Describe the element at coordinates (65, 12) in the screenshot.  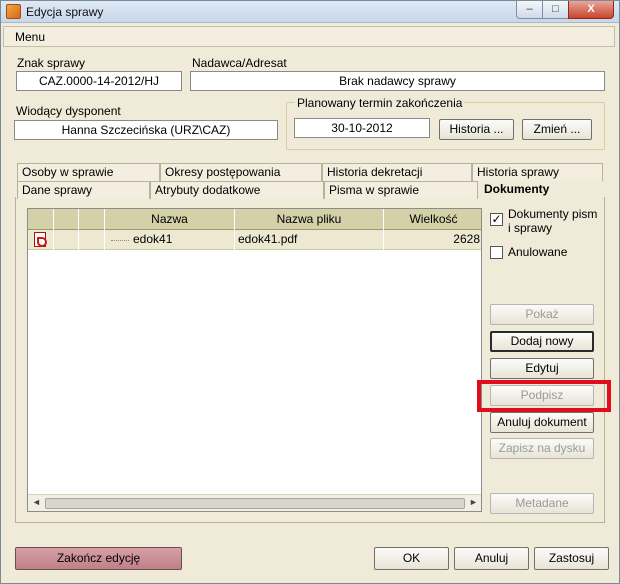
I see `window-title: Edycja sprawy` at that location.